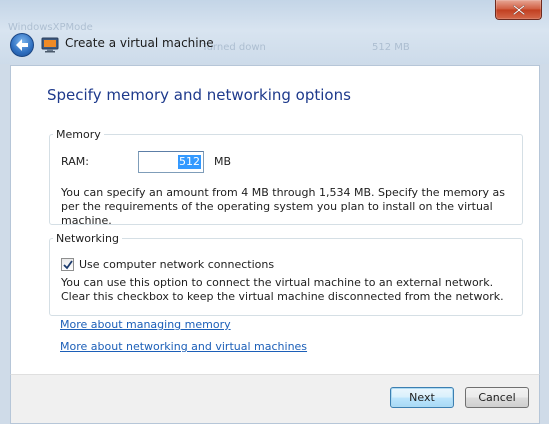 This screenshot has width=549, height=424. I want to click on memory-group-label: Memory, so click(78, 134).